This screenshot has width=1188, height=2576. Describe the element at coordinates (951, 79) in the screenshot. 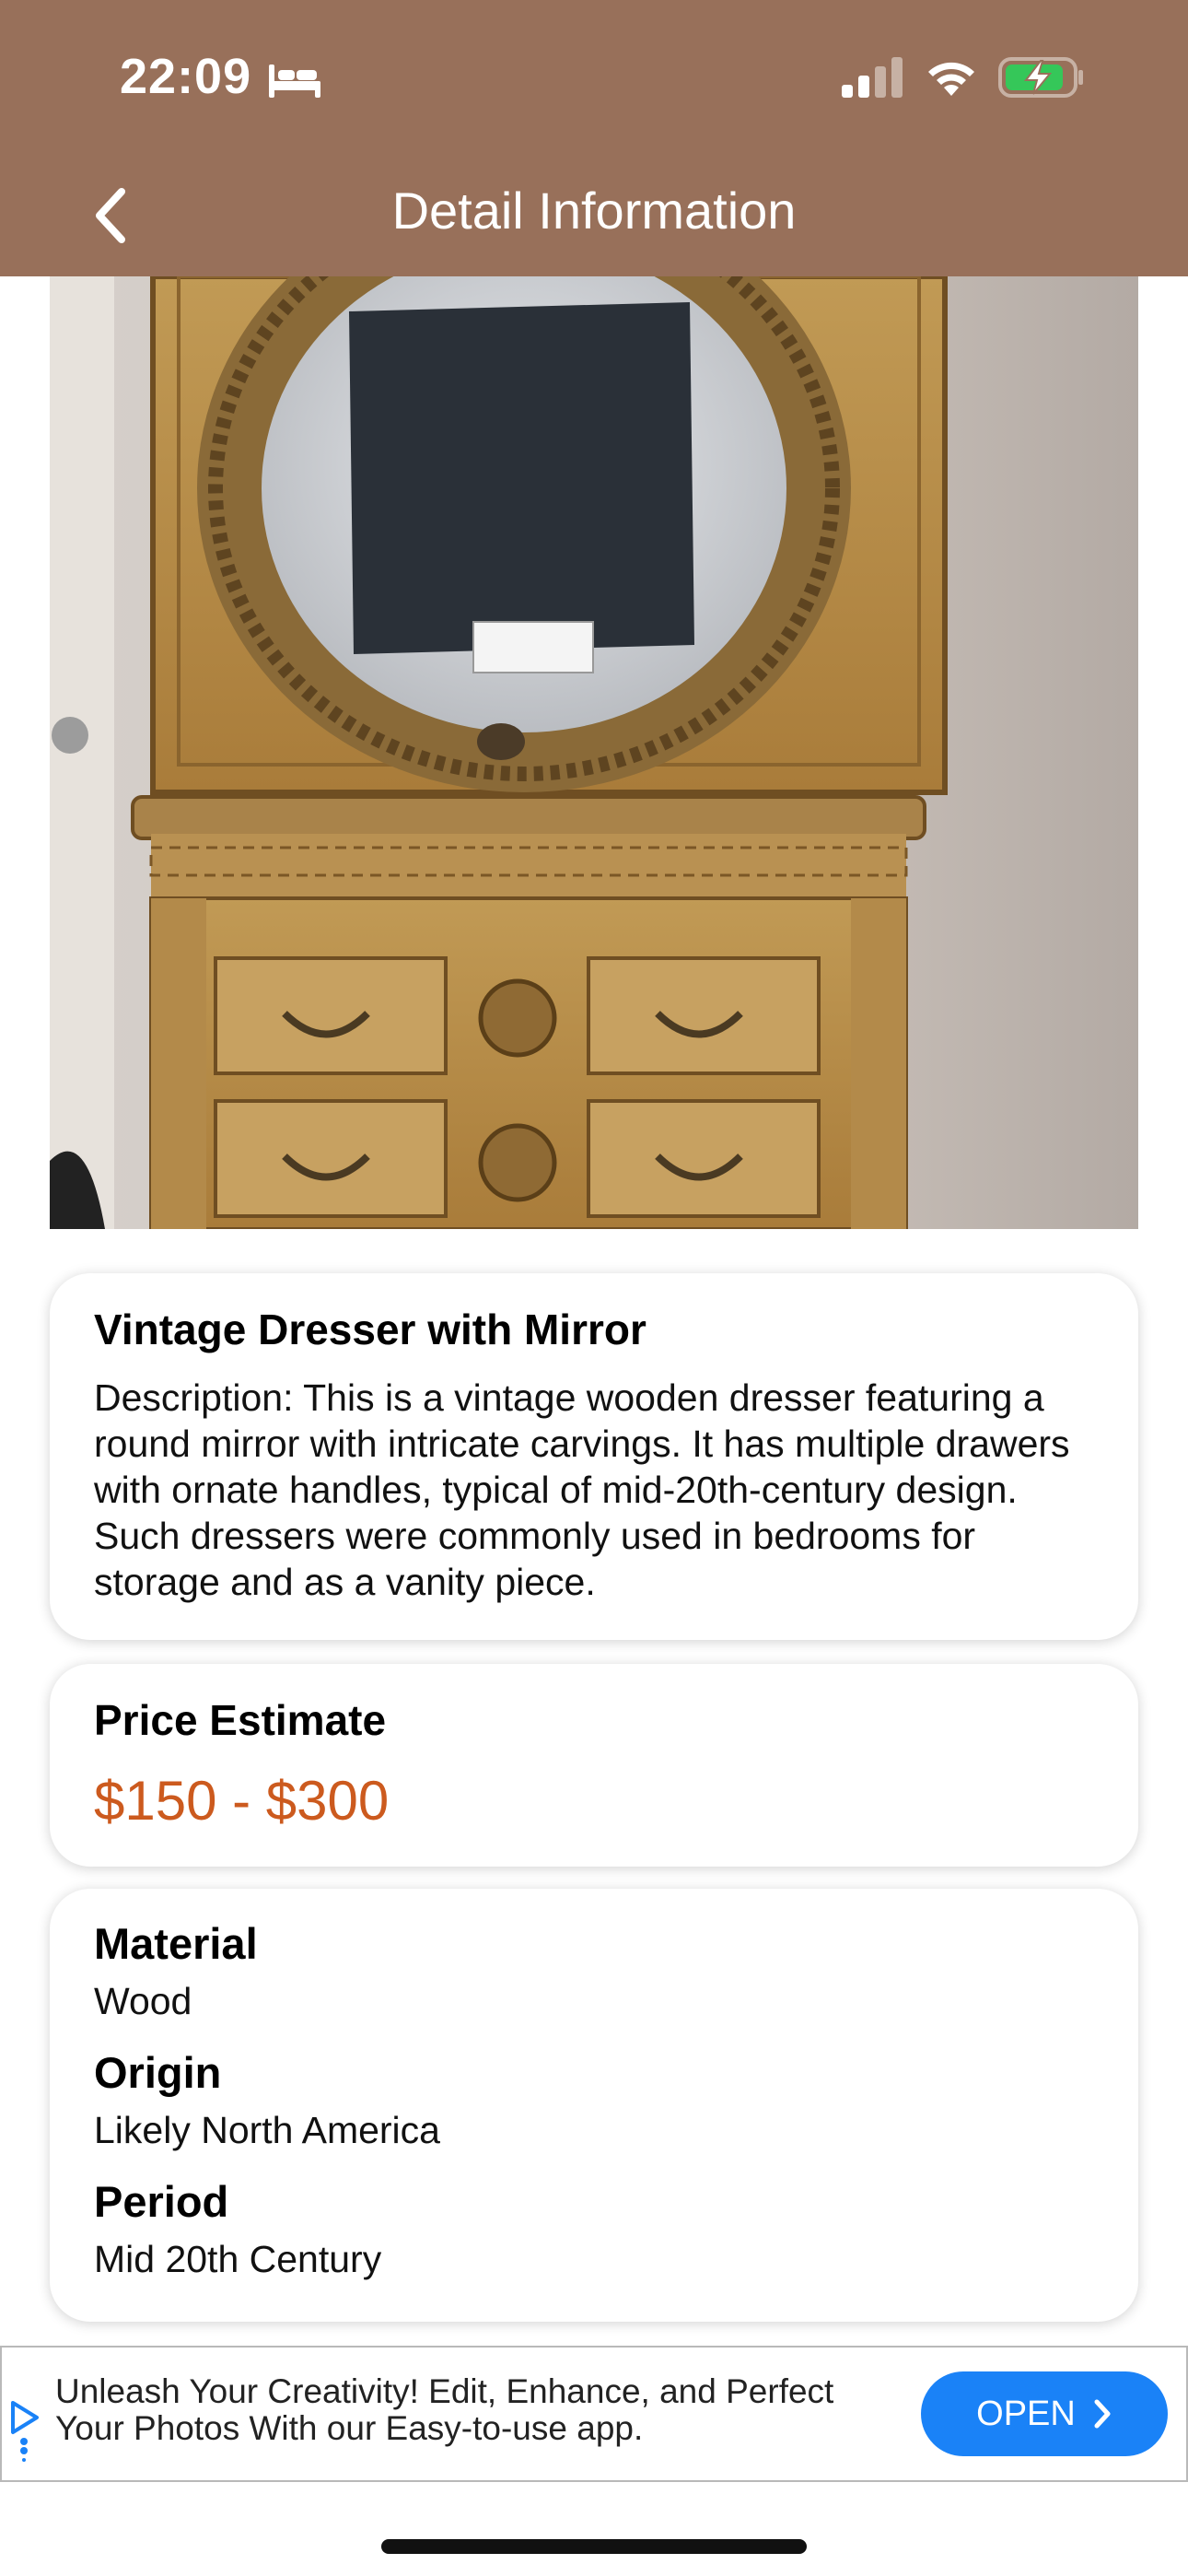

I see `wifi-icon` at that location.